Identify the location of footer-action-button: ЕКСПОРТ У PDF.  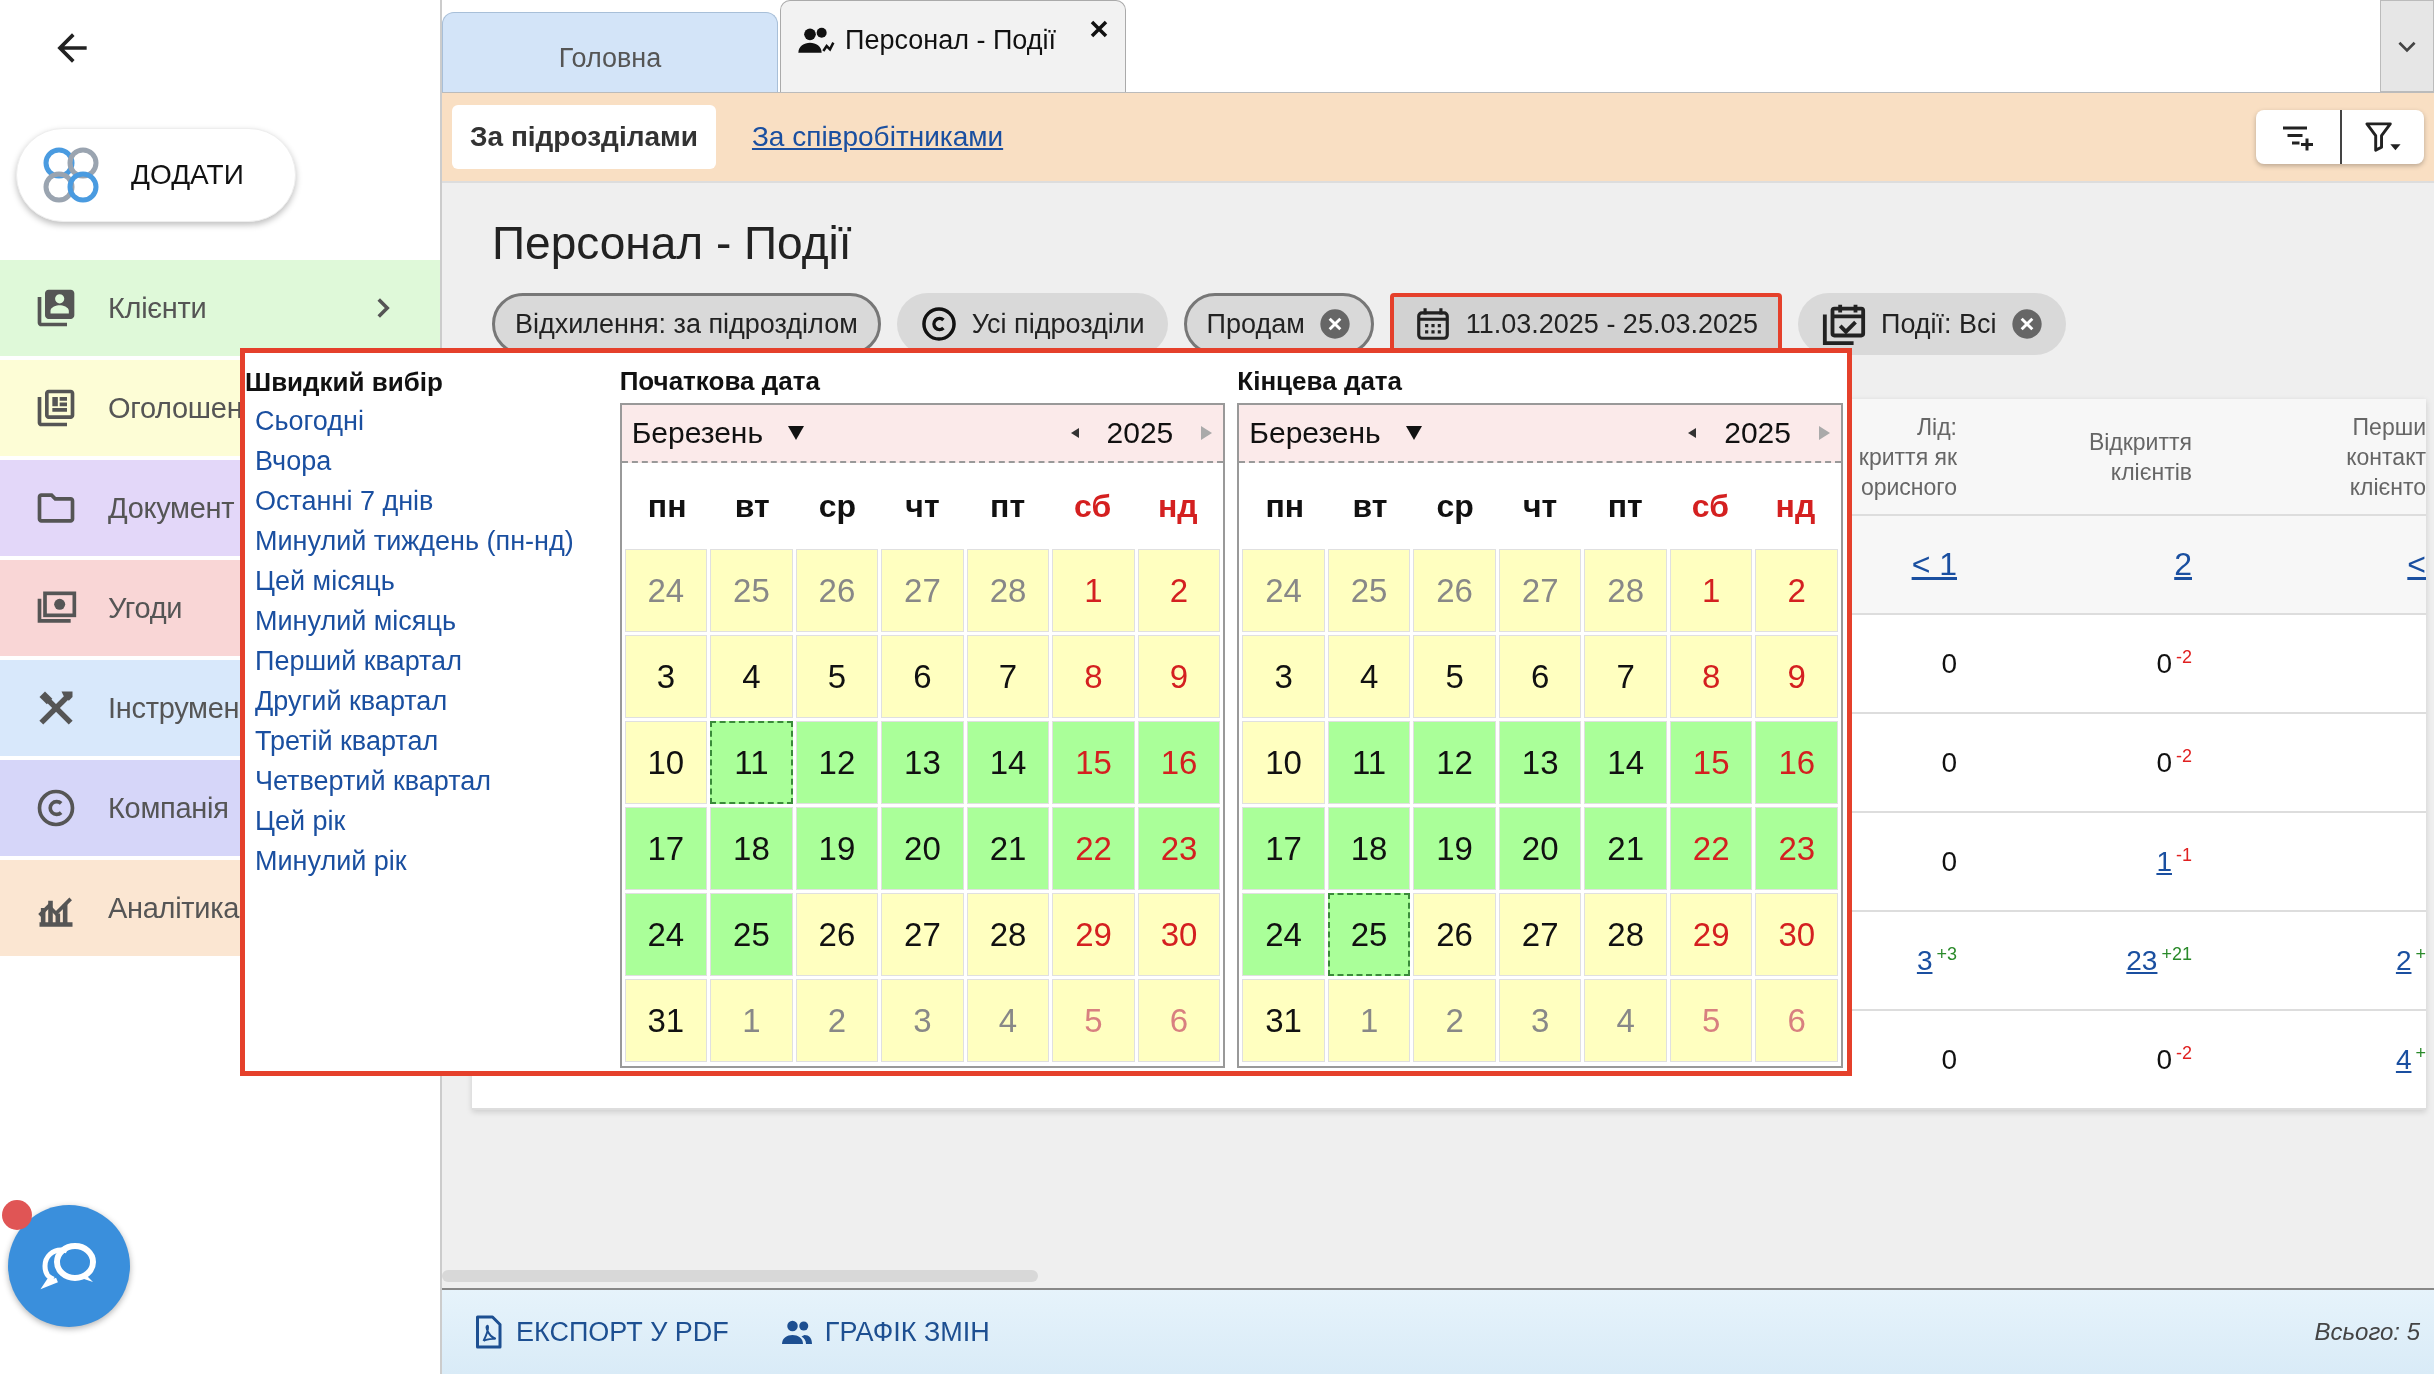
(599, 1332).